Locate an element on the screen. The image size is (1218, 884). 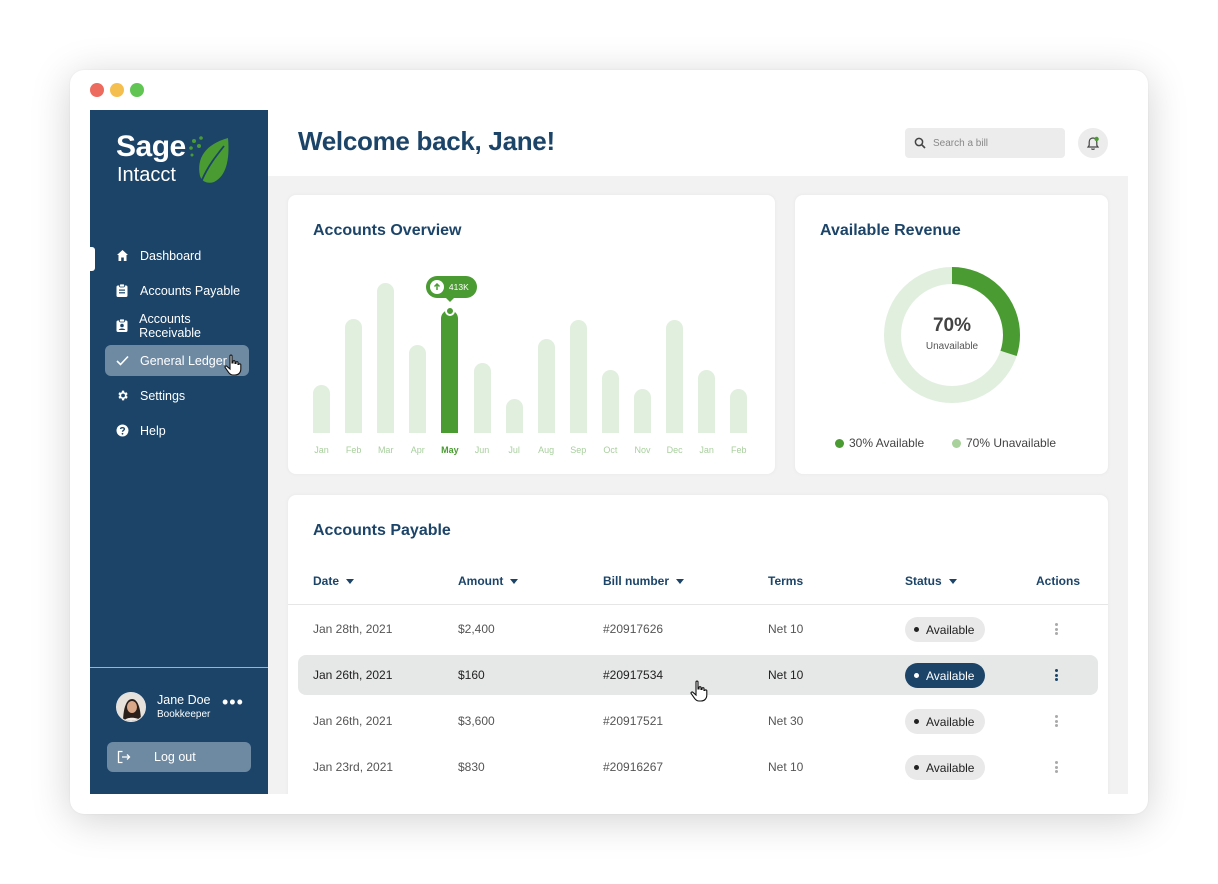
window-controls is located at coordinates (117, 90).